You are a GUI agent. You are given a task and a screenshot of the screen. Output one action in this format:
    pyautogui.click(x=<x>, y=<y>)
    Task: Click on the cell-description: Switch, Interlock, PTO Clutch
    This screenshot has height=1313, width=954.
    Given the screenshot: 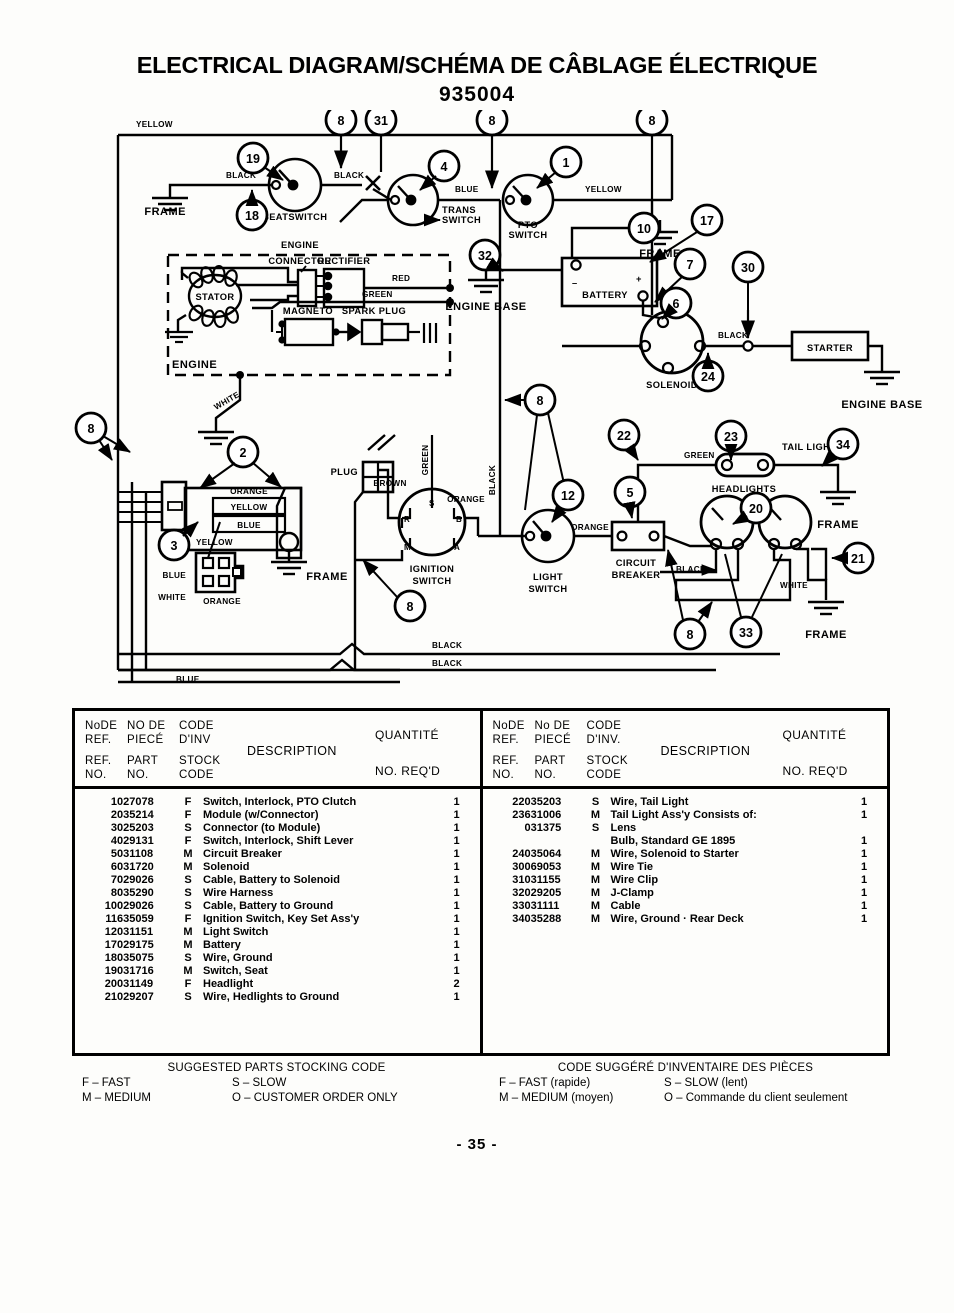 What is the action you would take?
    pyautogui.click(x=280, y=801)
    